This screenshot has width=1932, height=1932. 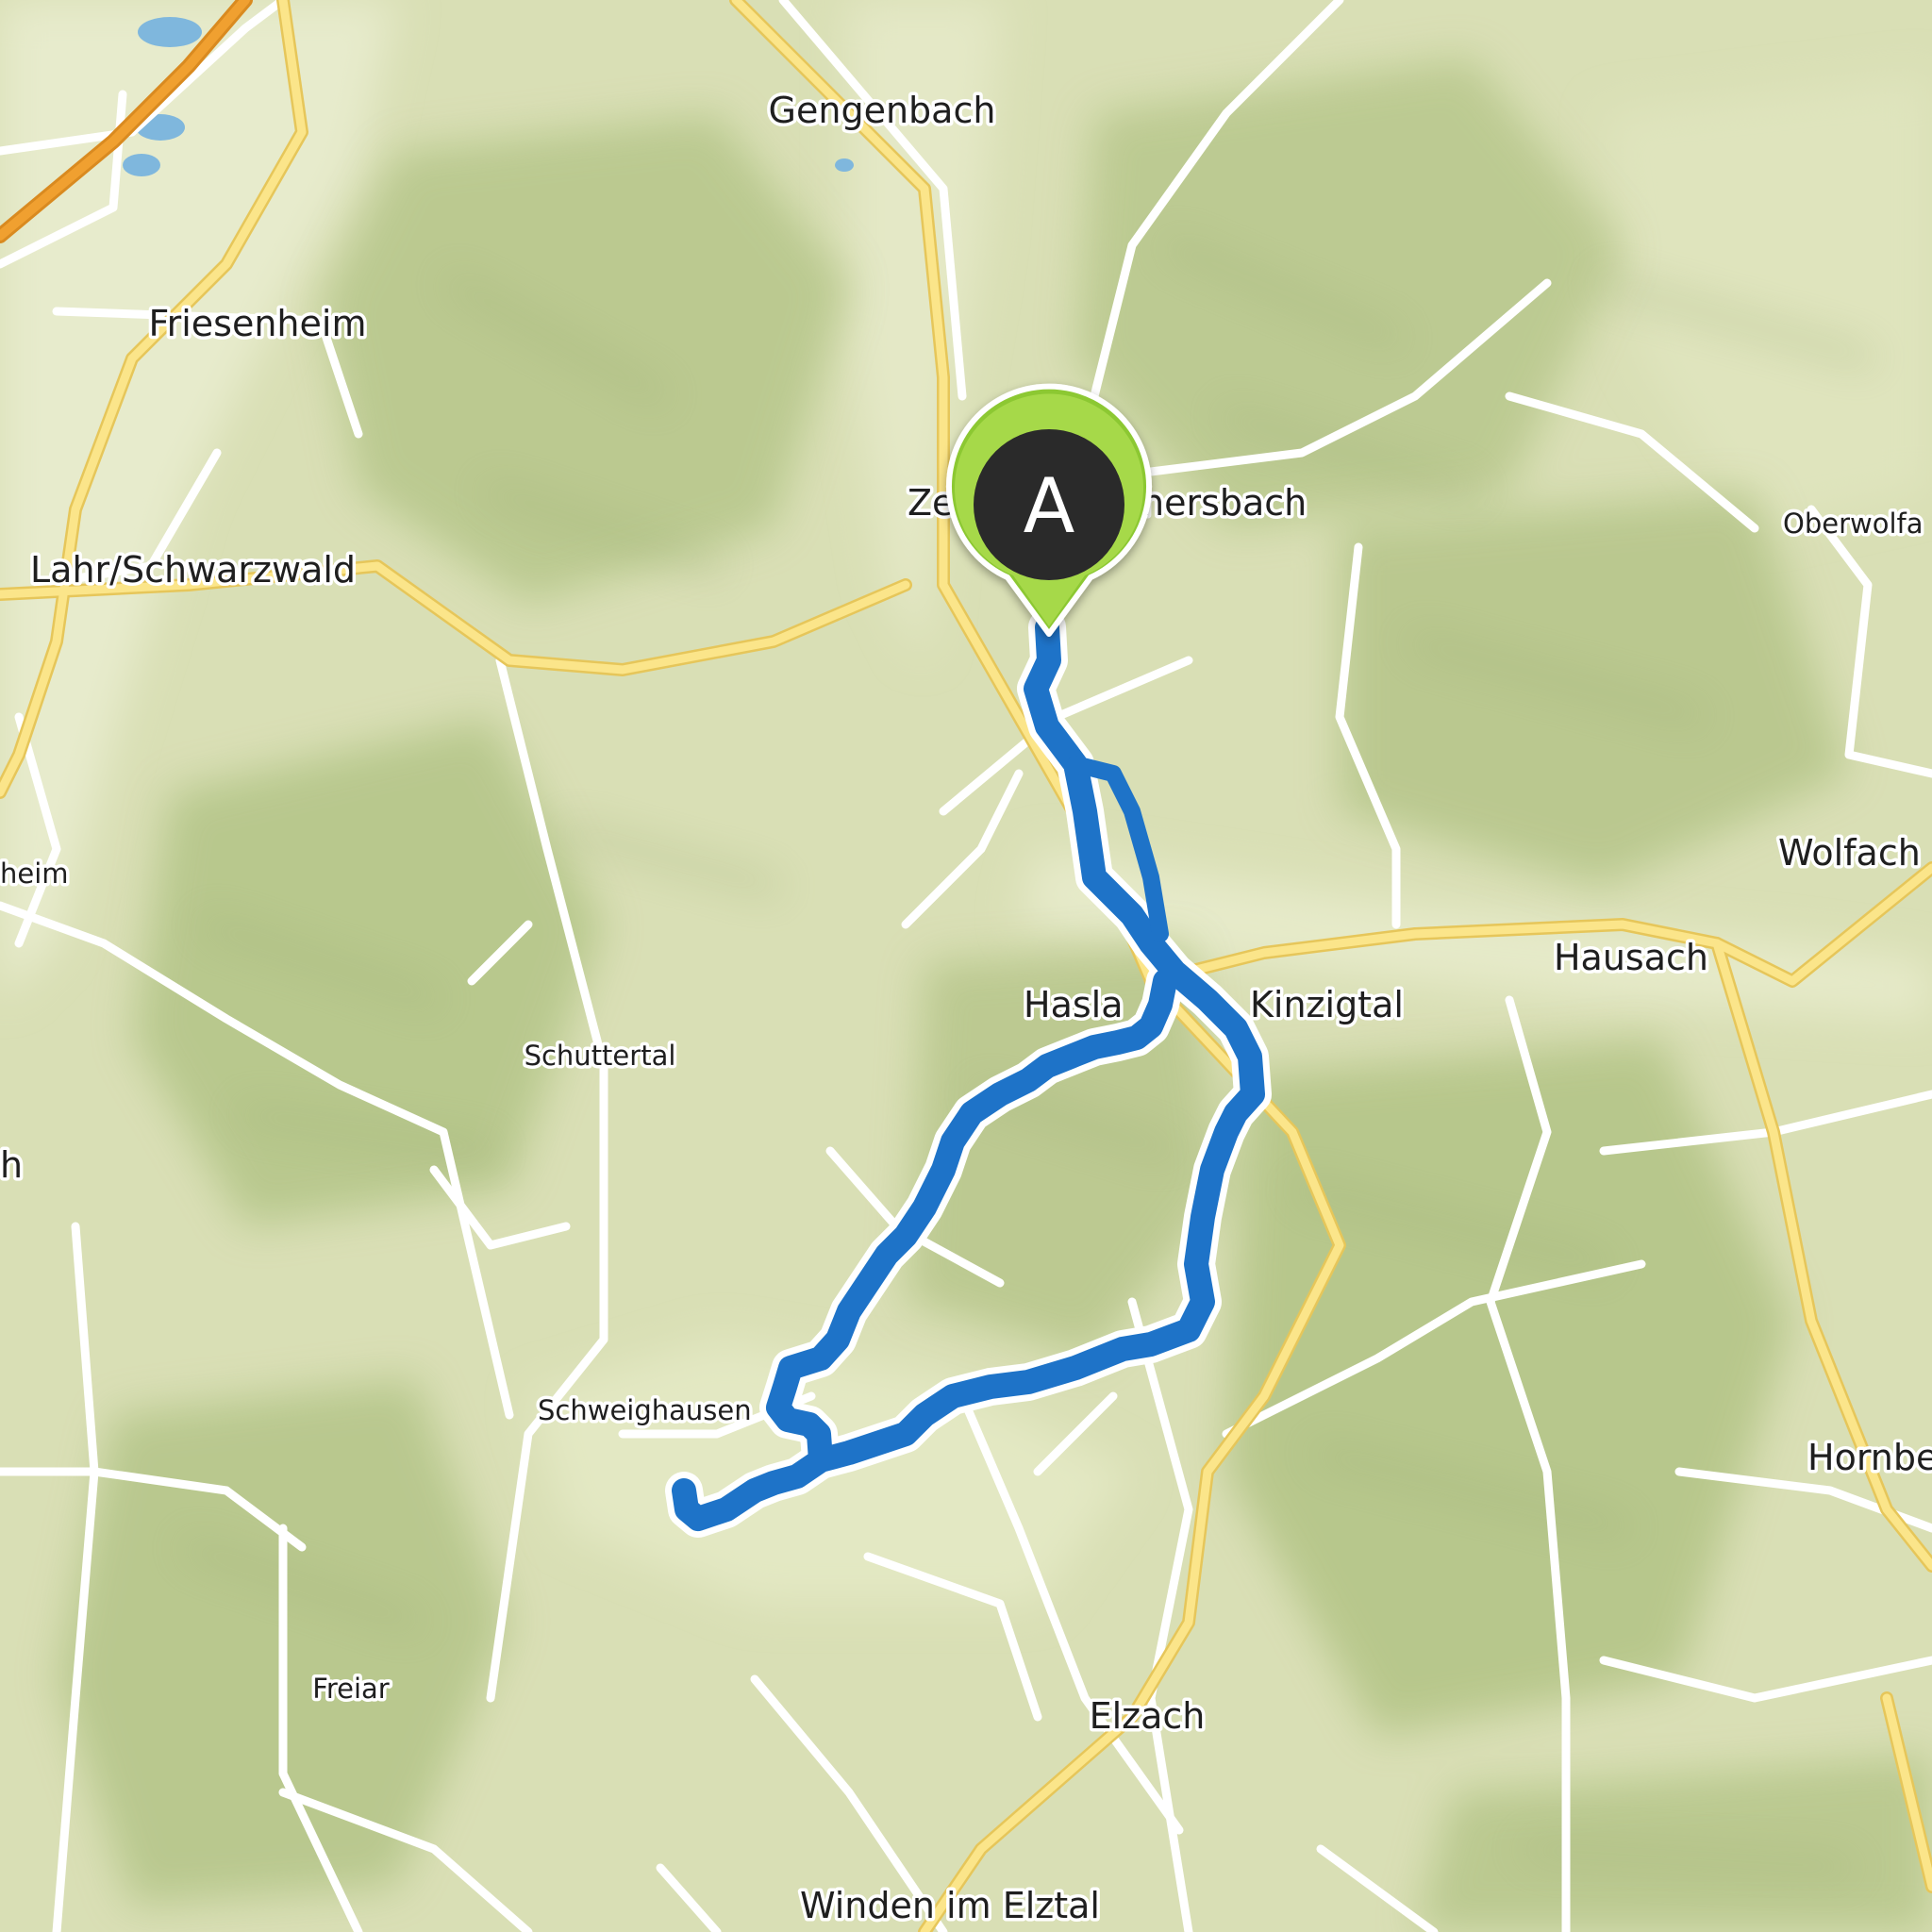 What do you see at coordinates (1849, 853) in the screenshot?
I see `label-wolfach: Wolfach` at bounding box center [1849, 853].